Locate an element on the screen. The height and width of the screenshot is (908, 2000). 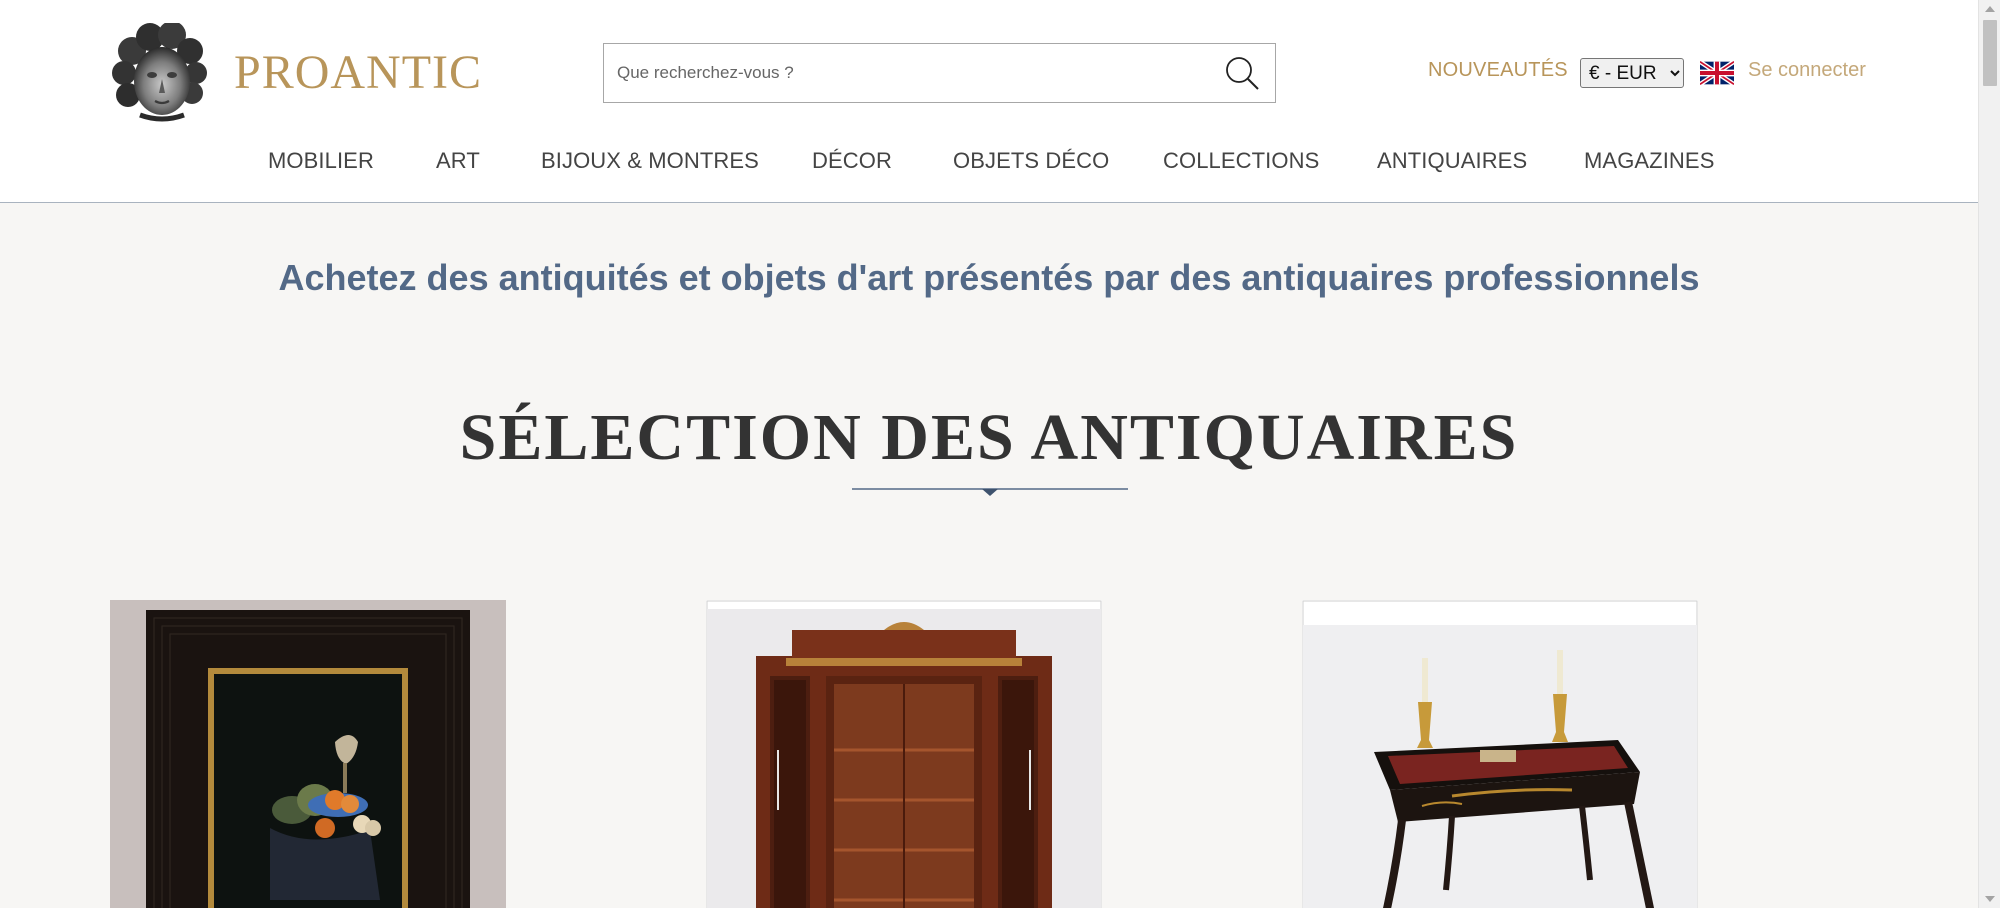
product-image-still-life-painting is located at coordinates (308, 754).